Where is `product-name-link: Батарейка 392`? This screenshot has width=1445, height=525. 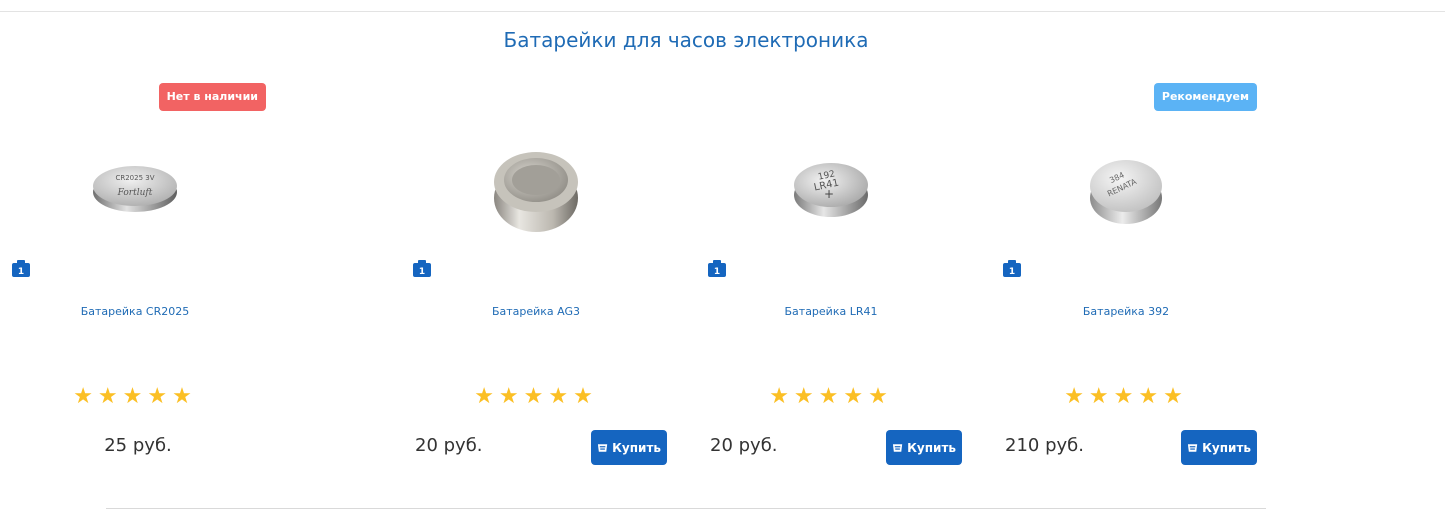 product-name-link: Батарейка 392 is located at coordinates (1126, 311).